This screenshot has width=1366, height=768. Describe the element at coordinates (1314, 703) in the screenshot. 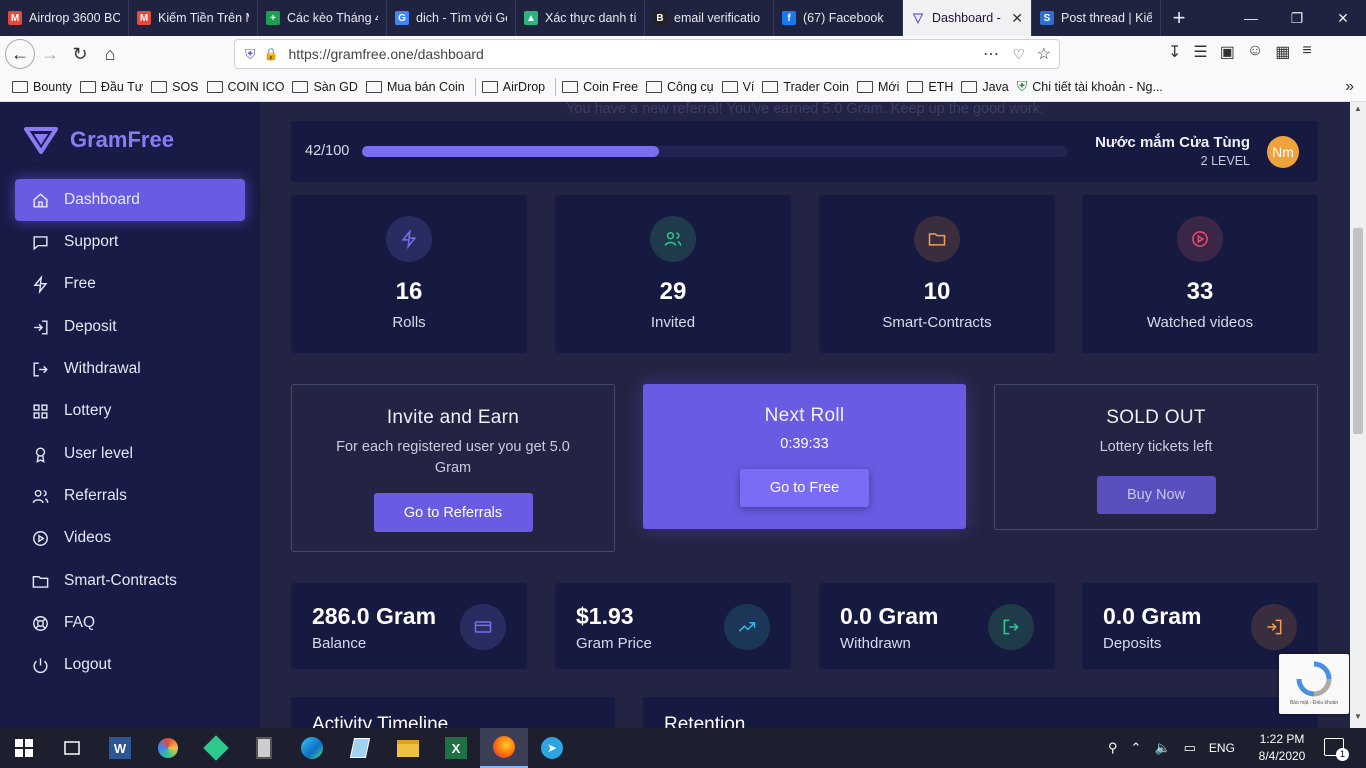

I see `recaptcha-terms: Bảo mật - Điều khoản` at that location.